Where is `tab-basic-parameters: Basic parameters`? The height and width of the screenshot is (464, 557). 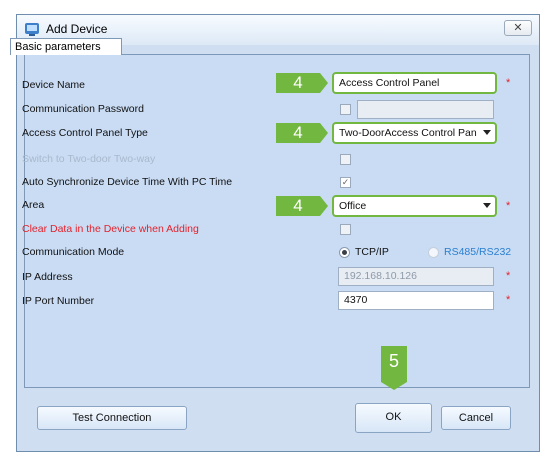 tab-basic-parameters: Basic parameters is located at coordinates (66, 46).